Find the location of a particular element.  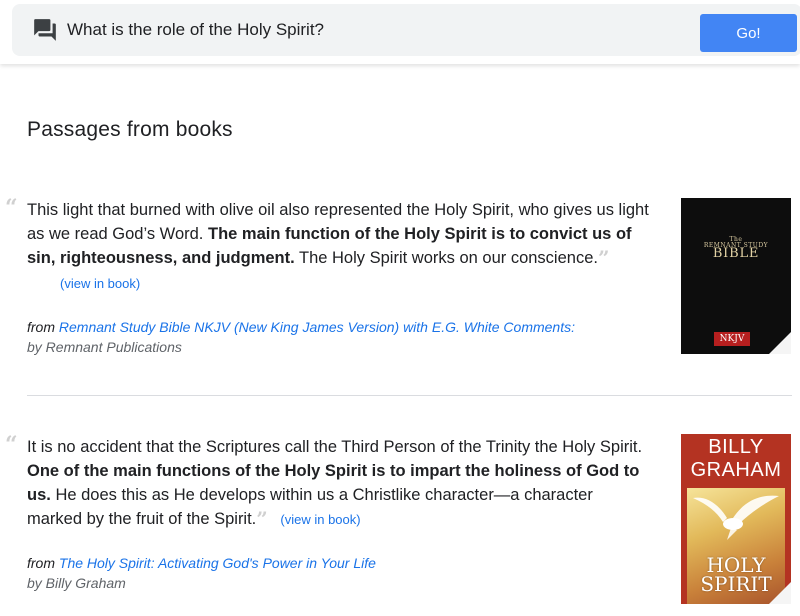

dove-icon is located at coordinates (736, 517).